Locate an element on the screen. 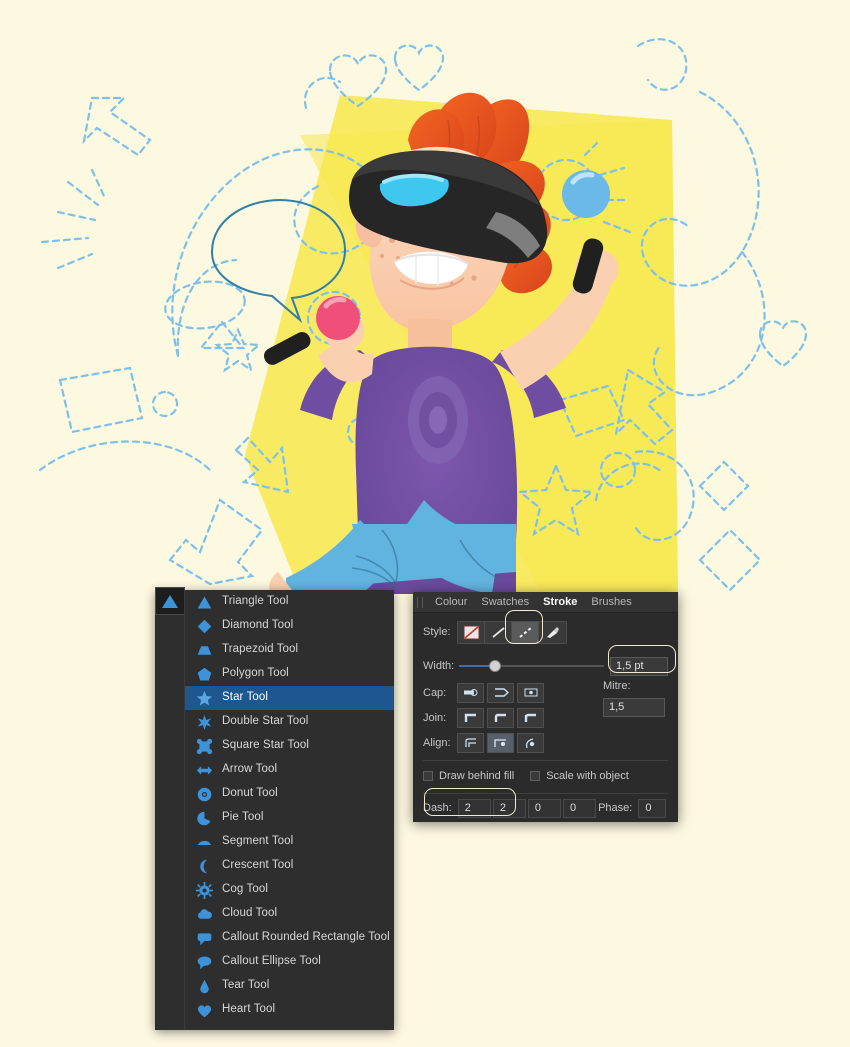 This screenshot has height=1047, width=850. bevel-join-button is located at coordinates (530, 717).